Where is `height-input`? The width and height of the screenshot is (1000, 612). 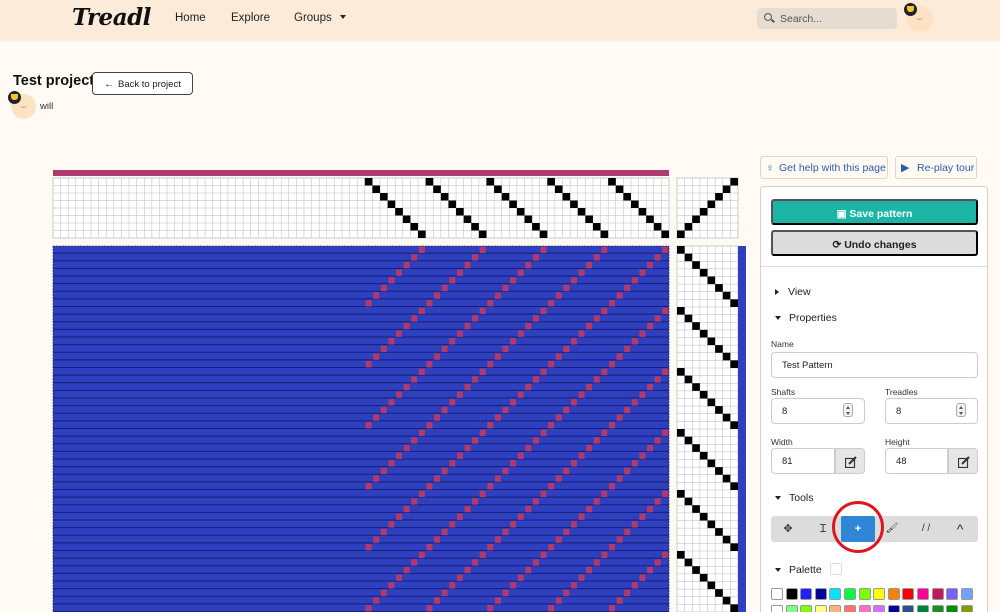 height-input is located at coordinates (916, 461).